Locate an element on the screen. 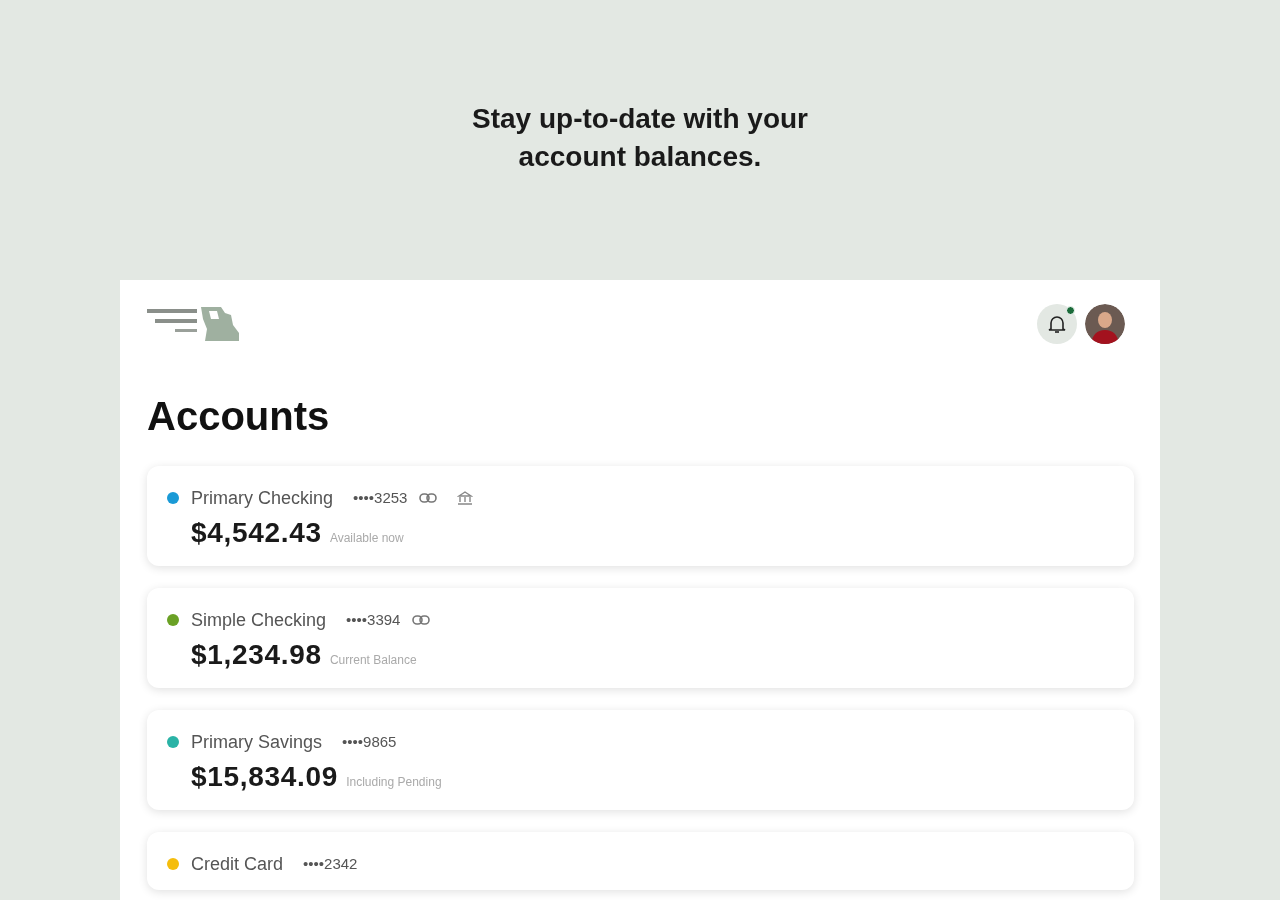 Image resolution: width=1280 pixels, height=900 pixels. account-number: ••••3253 is located at coordinates (380, 497).